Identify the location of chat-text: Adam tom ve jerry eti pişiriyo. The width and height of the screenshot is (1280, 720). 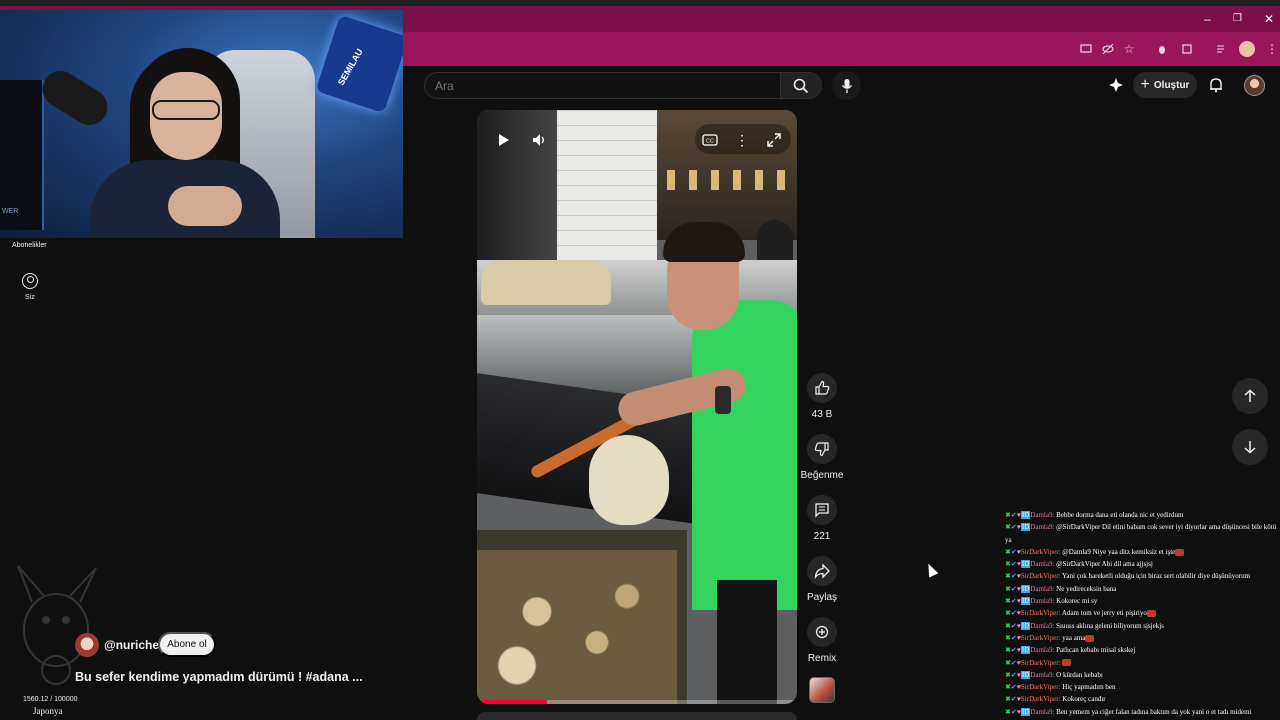
(1103, 613).